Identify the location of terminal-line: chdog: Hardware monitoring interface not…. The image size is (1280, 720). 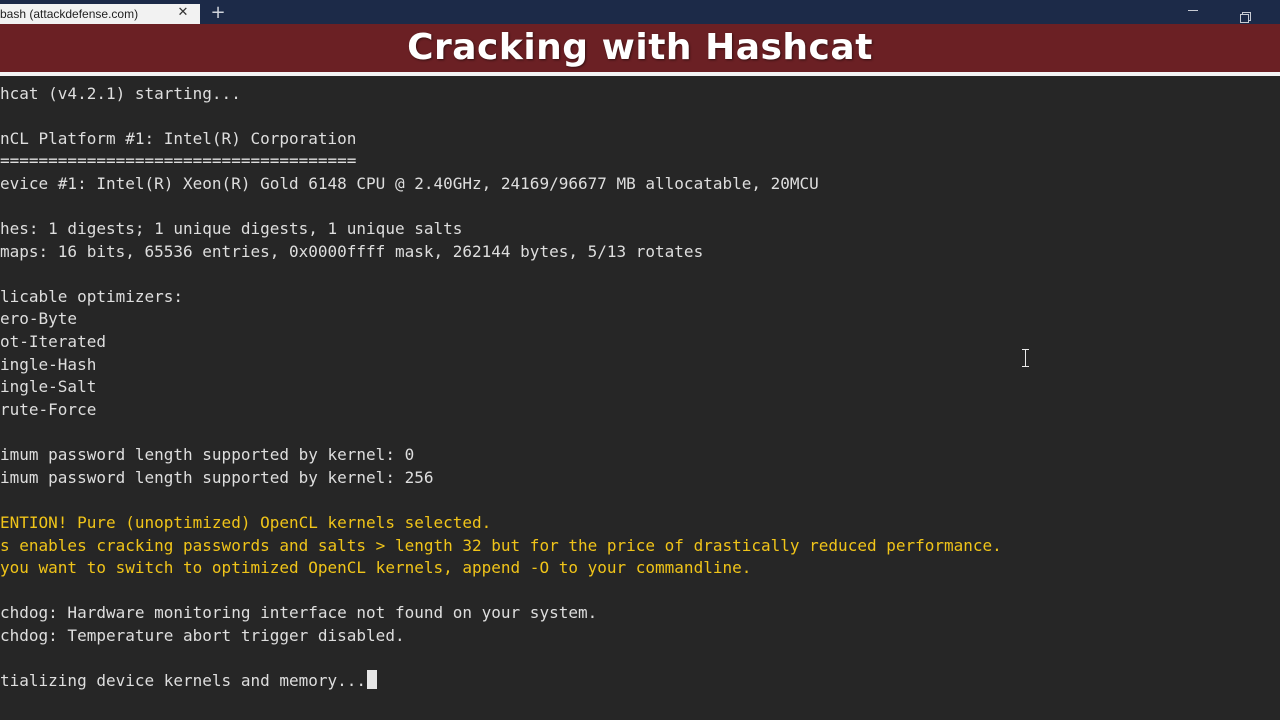
(299, 612).